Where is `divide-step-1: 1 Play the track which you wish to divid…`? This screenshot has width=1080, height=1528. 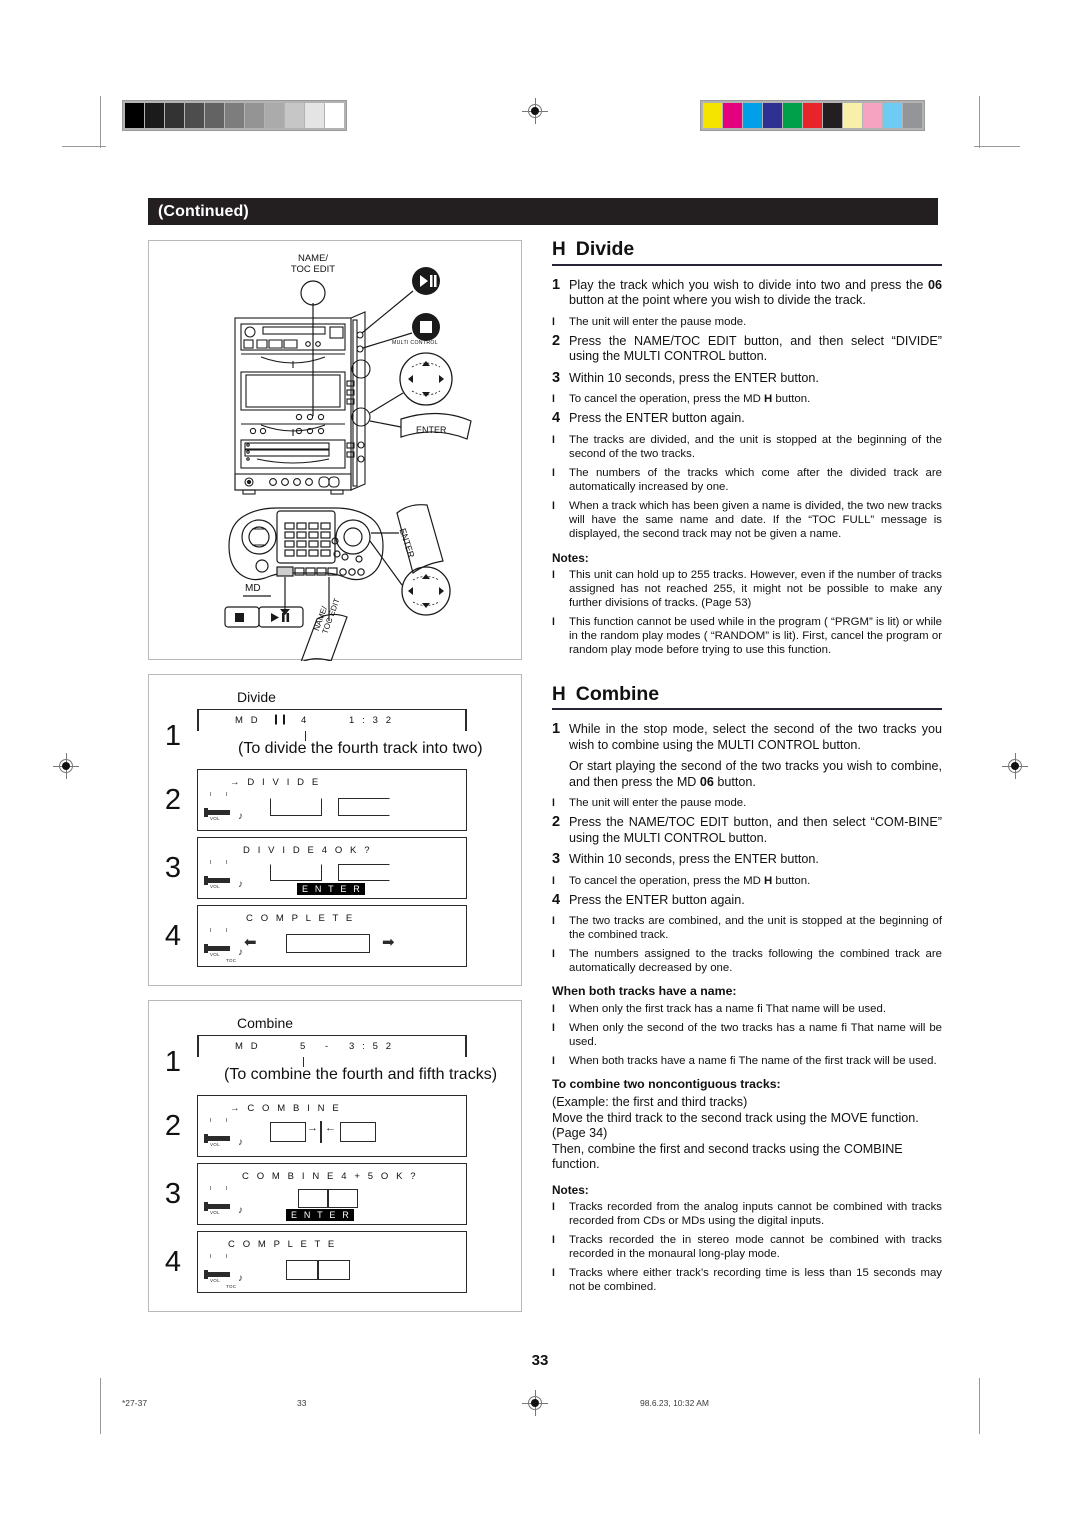 divide-step-1: 1 Play the track which you wish to divid… is located at coordinates (747, 293).